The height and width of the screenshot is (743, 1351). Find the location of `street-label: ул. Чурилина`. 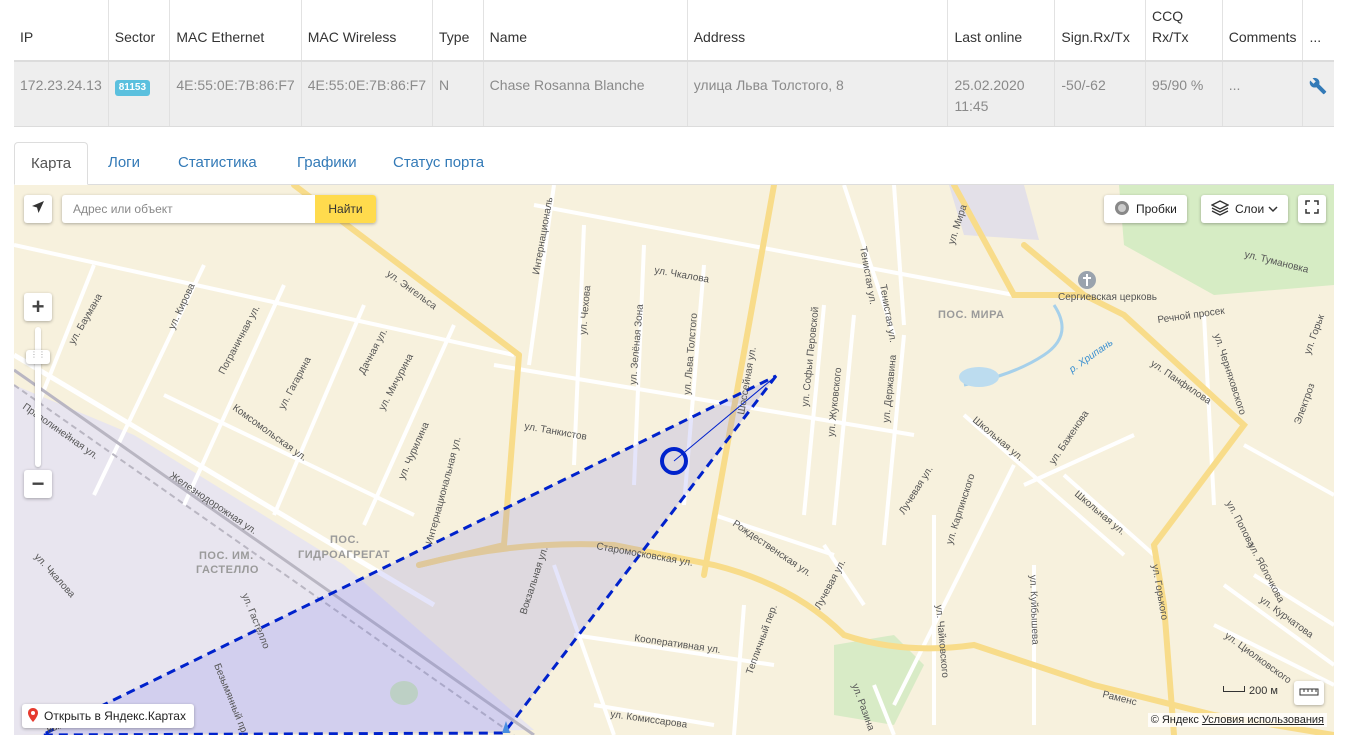

street-label: ул. Чурилина is located at coordinates (414, 450).